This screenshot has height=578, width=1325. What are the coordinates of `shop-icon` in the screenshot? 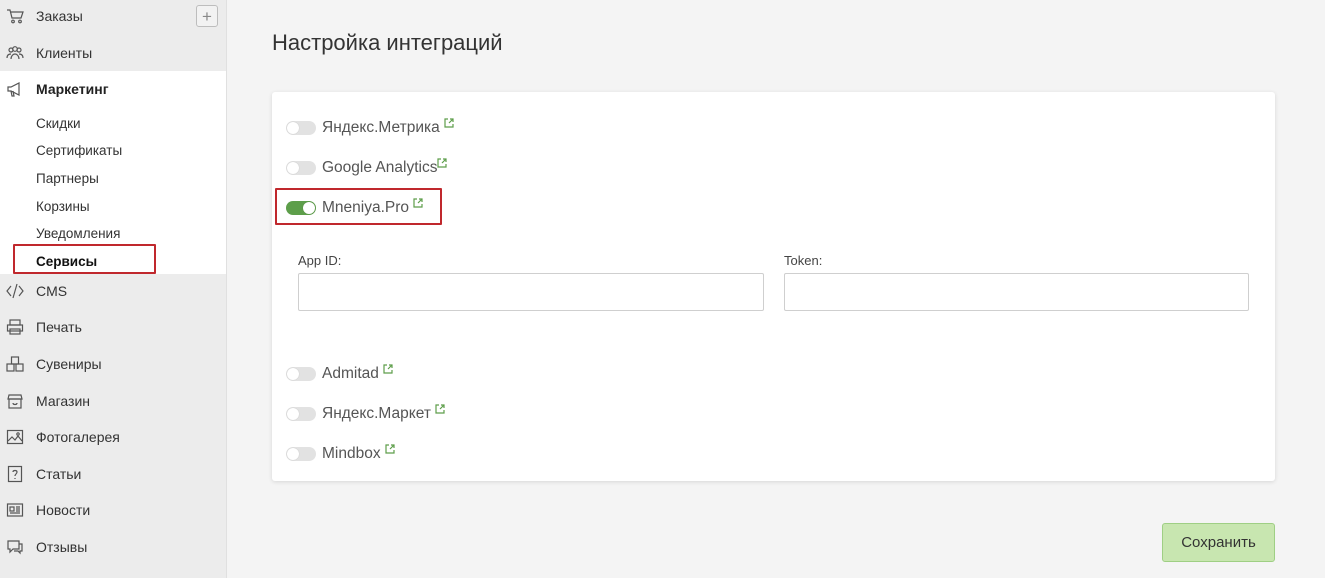 It's located at (15, 401).